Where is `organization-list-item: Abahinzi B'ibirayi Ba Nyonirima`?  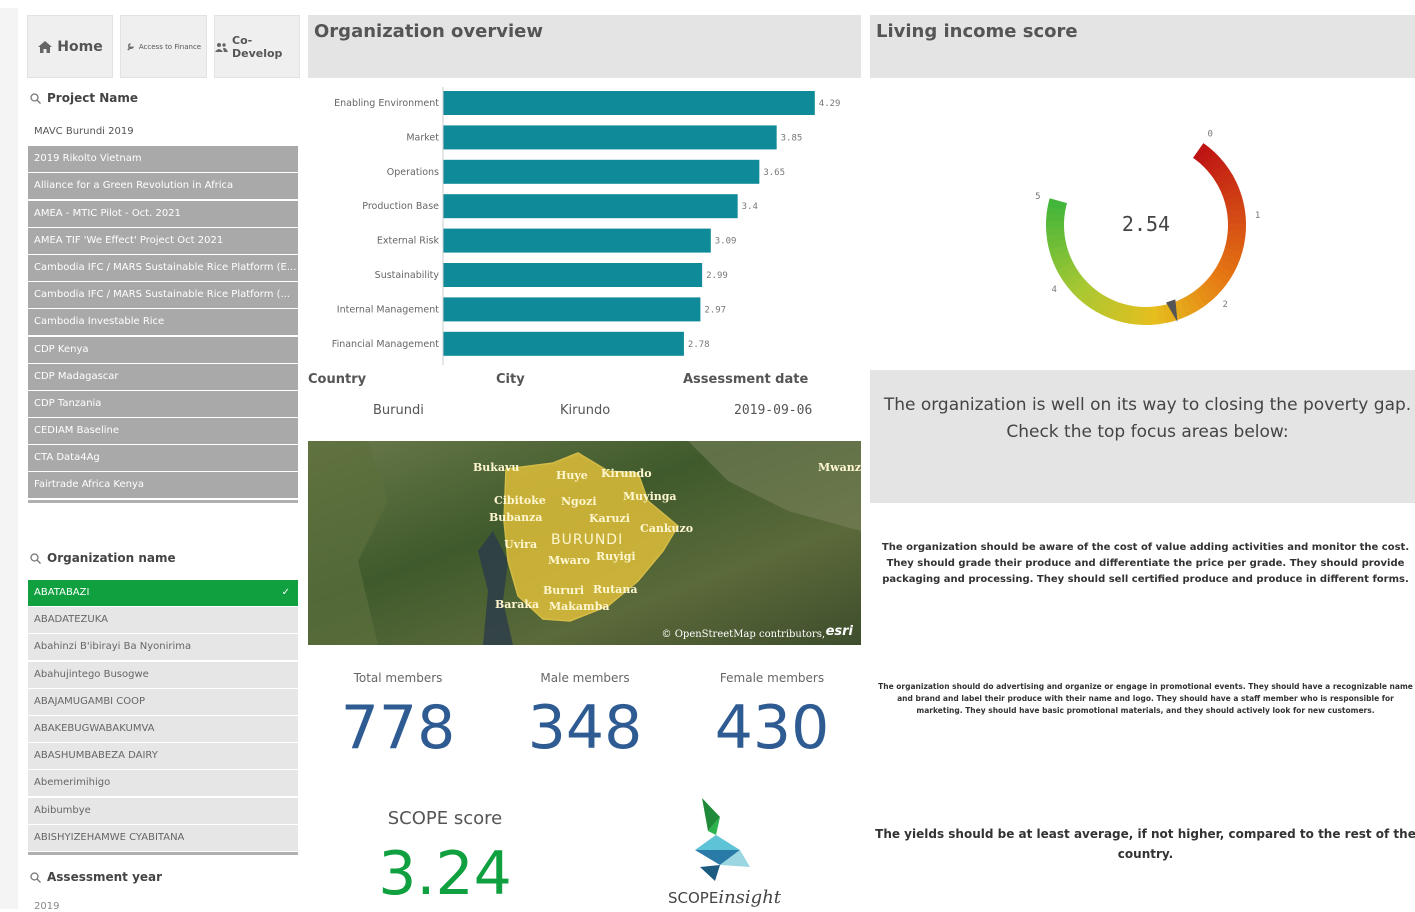 organization-list-item: Abahinzi B'ibirayi Ba Nyonirima is located at coordinates (163, 647).